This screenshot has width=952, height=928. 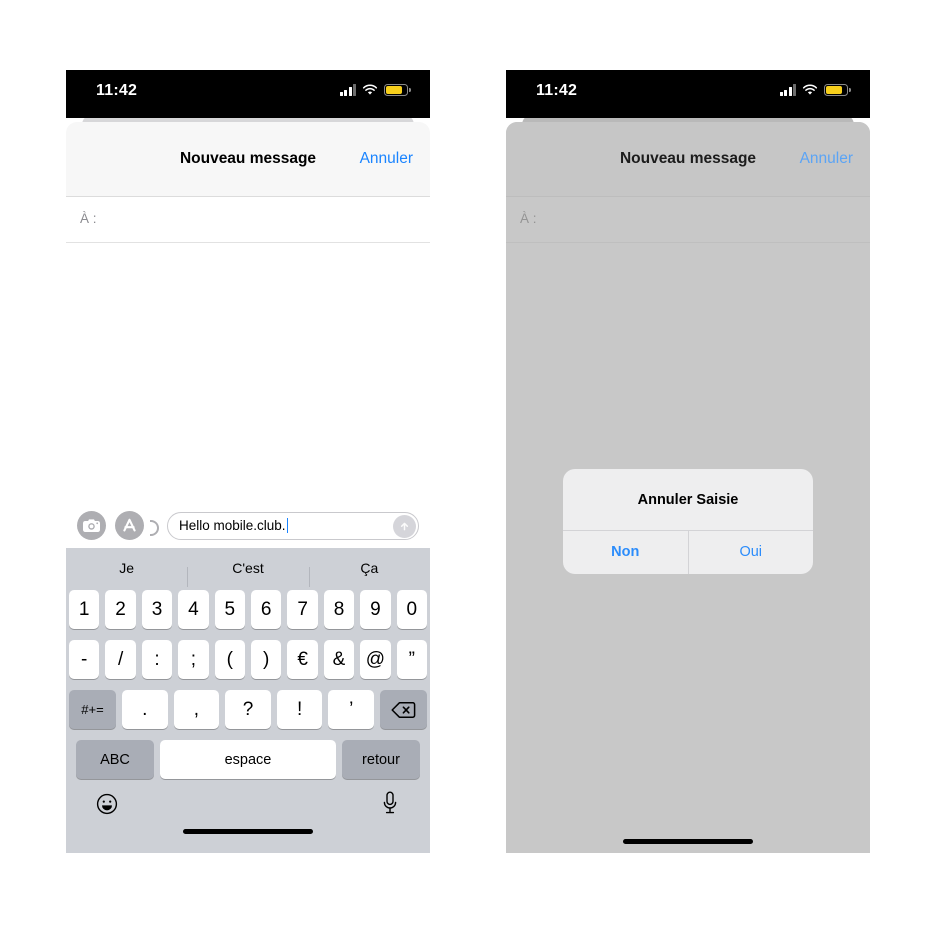 What do you see at coordinates (293, 525) in the screenshot?
I see `message-input: Hello mobile.club.` at bounding box center [293, 525].